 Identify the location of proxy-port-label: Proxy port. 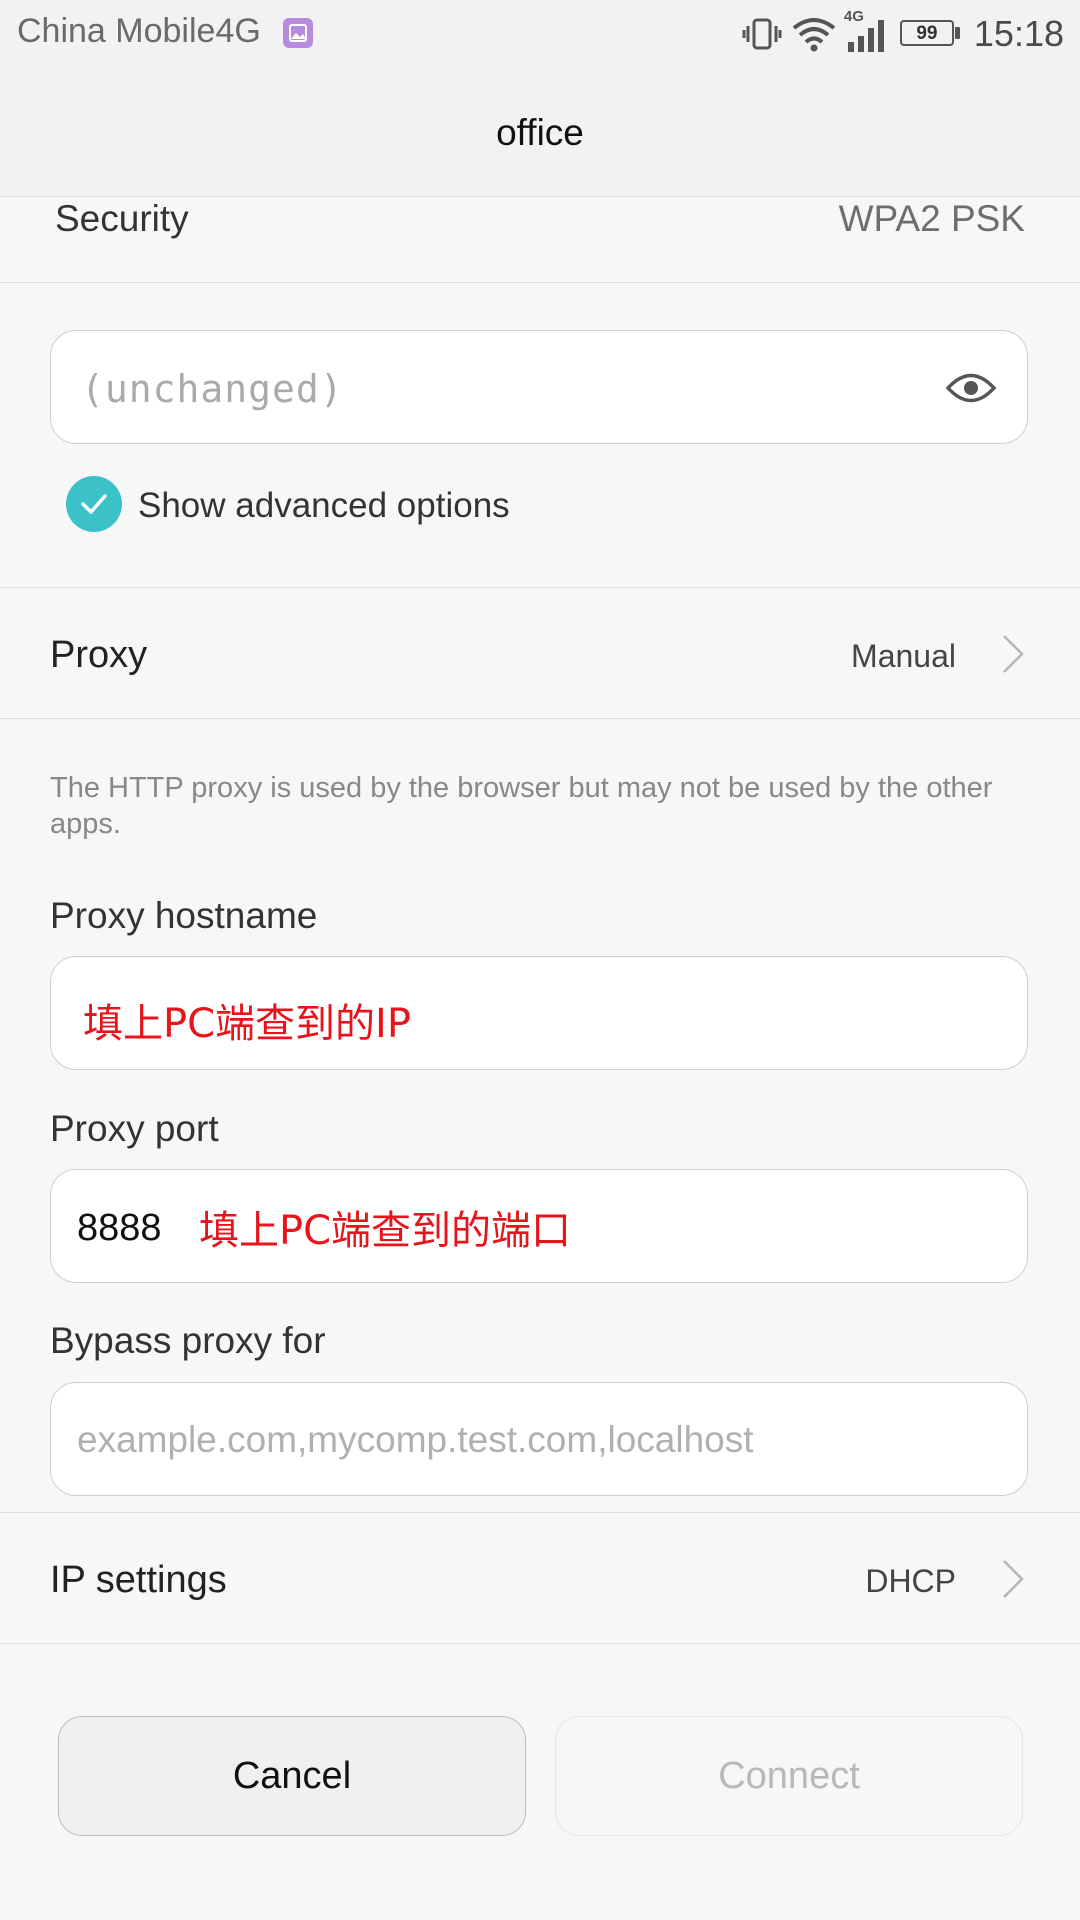
(134, 1128).